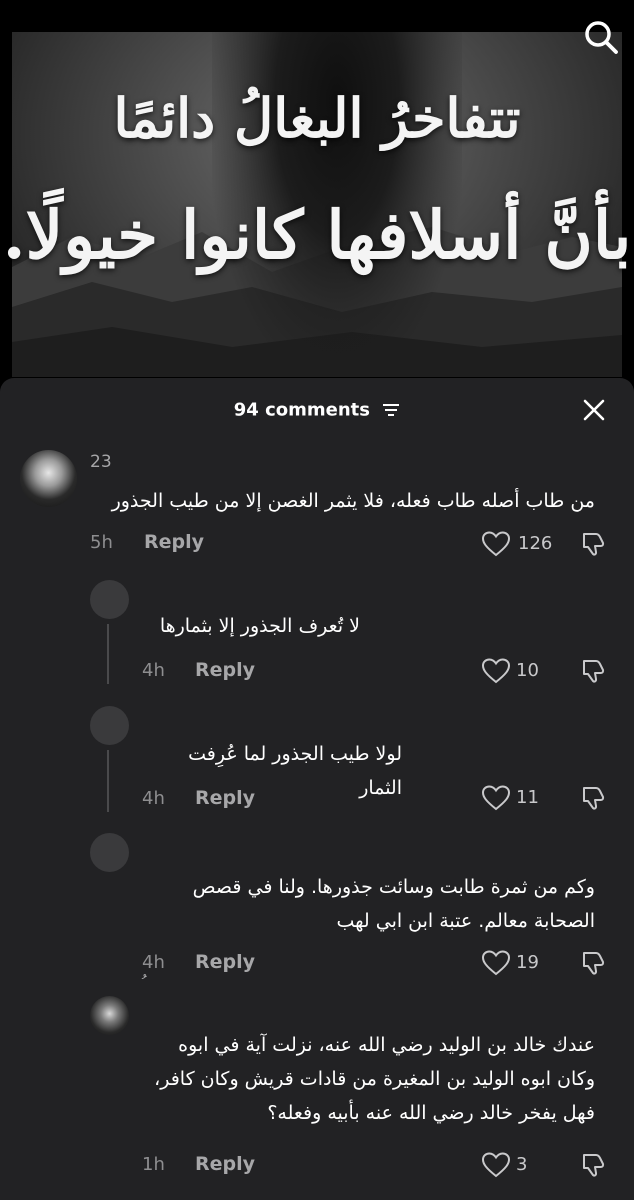 This screenshot has height=1200, width=634. I want to click on video-caption-line-2: بأنَّ أسلافها كانوا خيولًا., so click(317, 235).